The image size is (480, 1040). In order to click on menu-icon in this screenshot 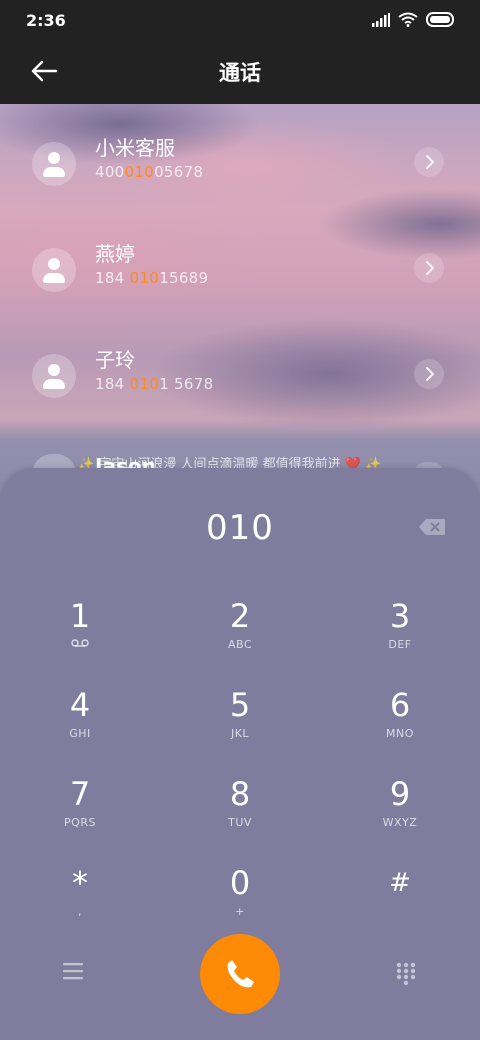, I will do `click(73, 971)`.